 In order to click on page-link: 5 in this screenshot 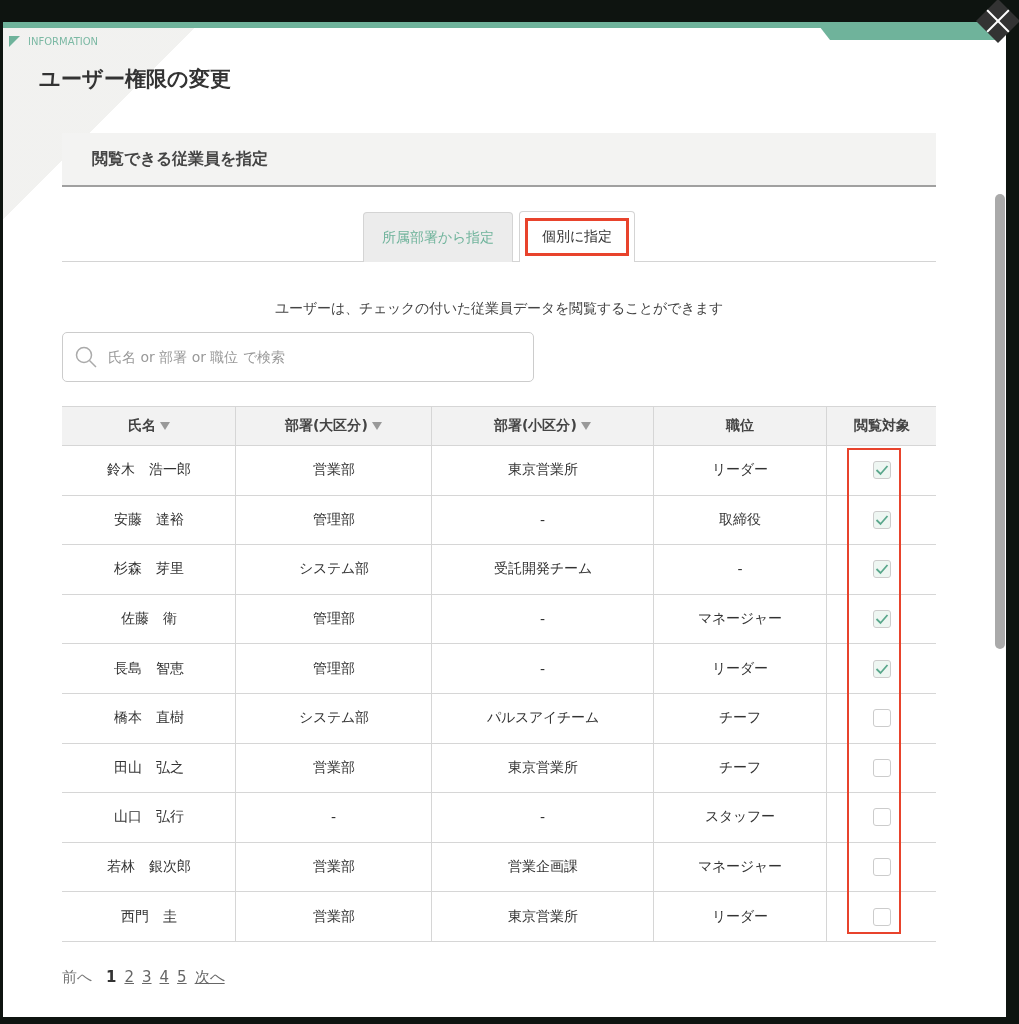, I will do `click(182, 977)`.